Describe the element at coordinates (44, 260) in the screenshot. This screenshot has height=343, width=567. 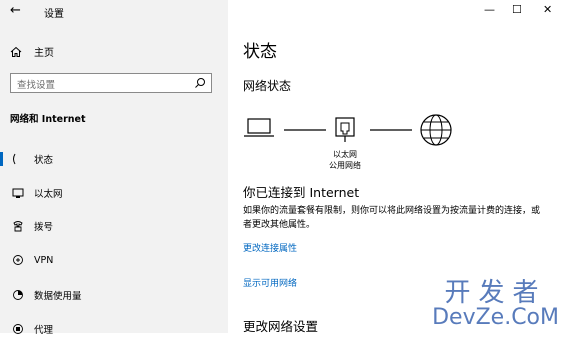
I see `sidebar-item-label: VPN` at that location.